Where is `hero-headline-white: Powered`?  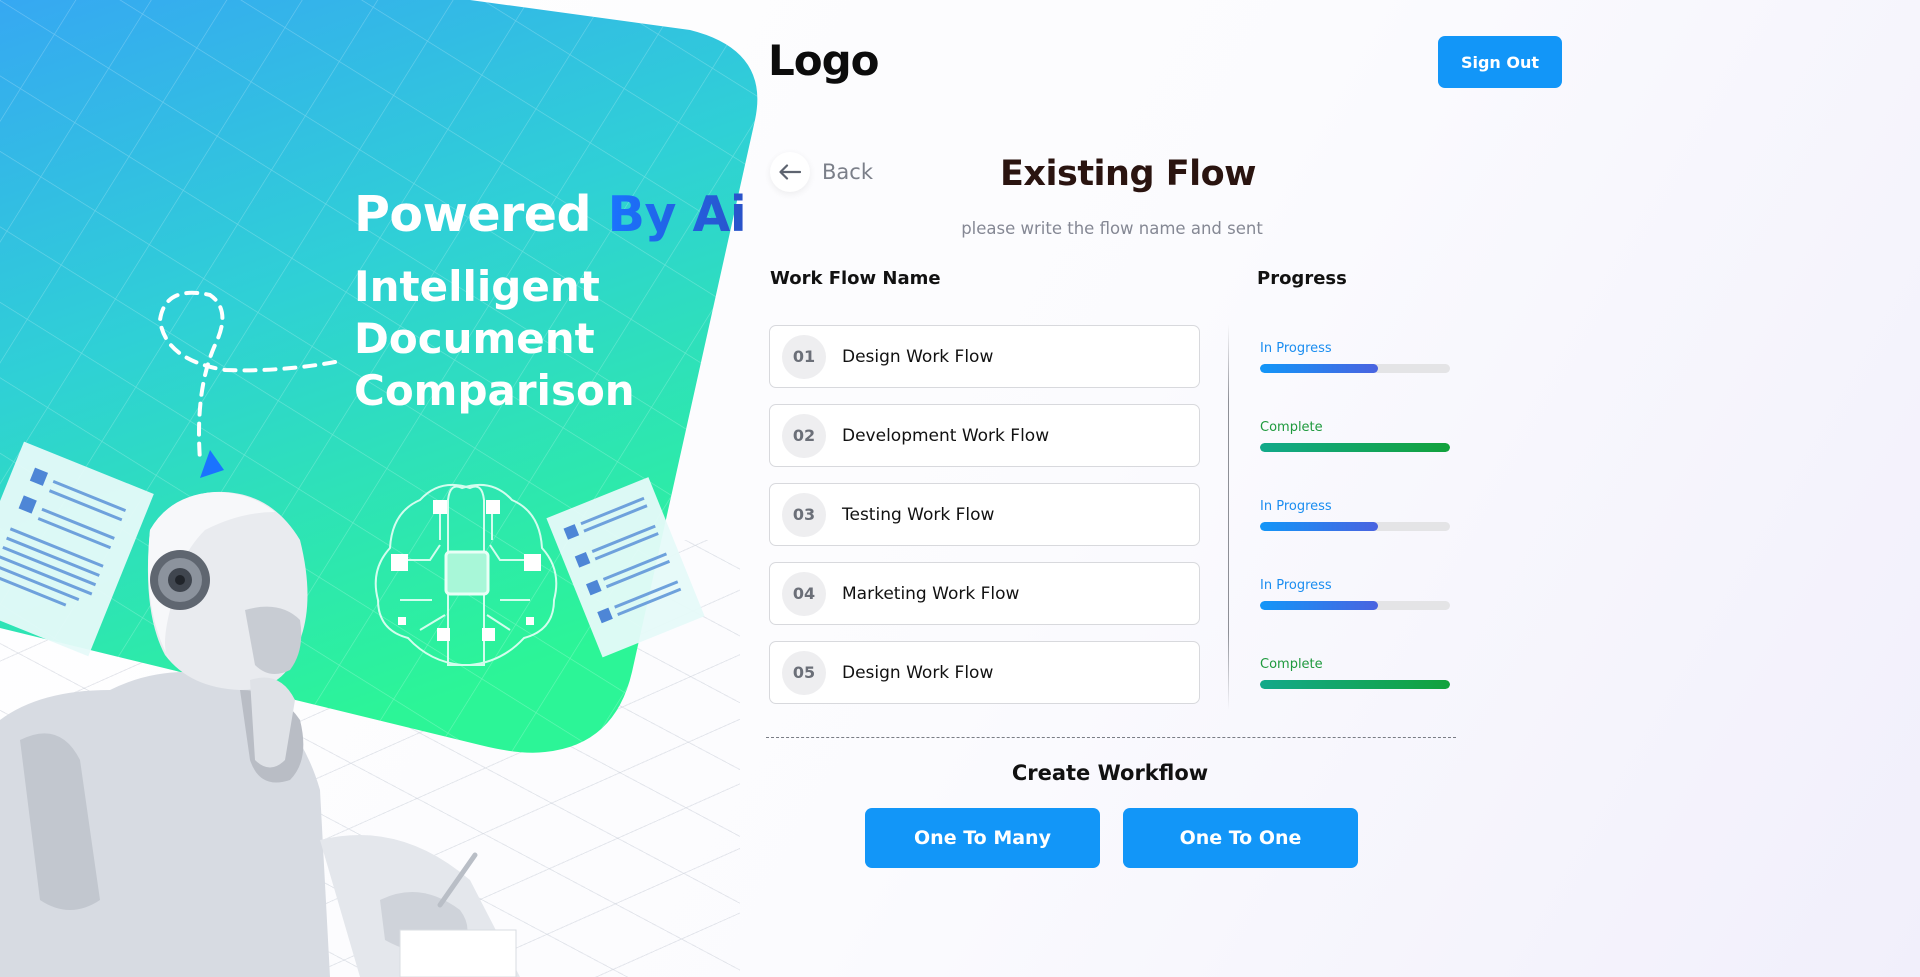
hero-headline-white: Powered is located at coordinates (473, 214).